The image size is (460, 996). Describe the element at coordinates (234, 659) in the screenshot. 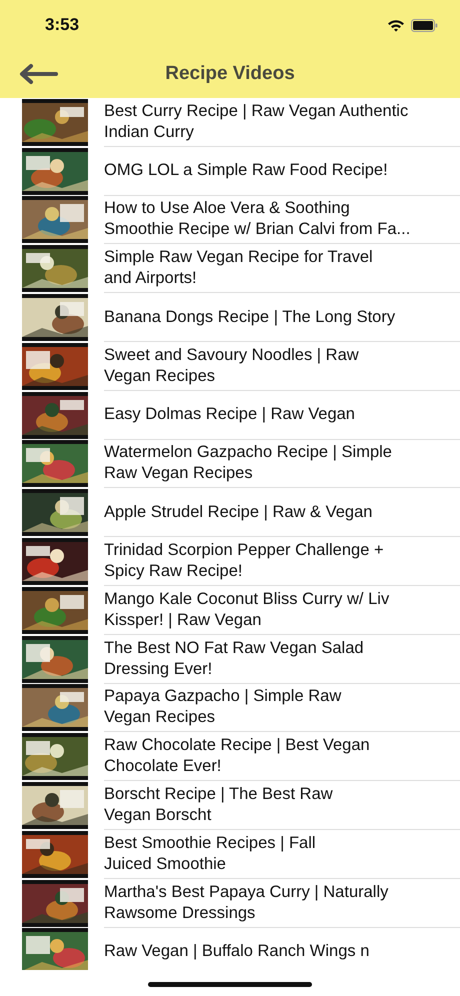

I see `video-title: The Best NO Fat Raw Vegan Salad Dressing Ever!` at that location.